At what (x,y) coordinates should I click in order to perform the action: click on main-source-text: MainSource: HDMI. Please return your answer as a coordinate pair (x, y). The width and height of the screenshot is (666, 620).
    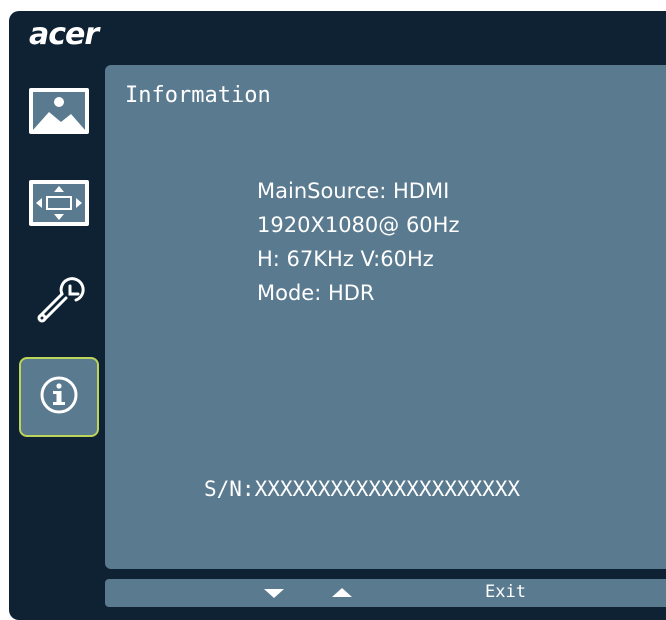
    Looking at the image, I should click on (353, 191).